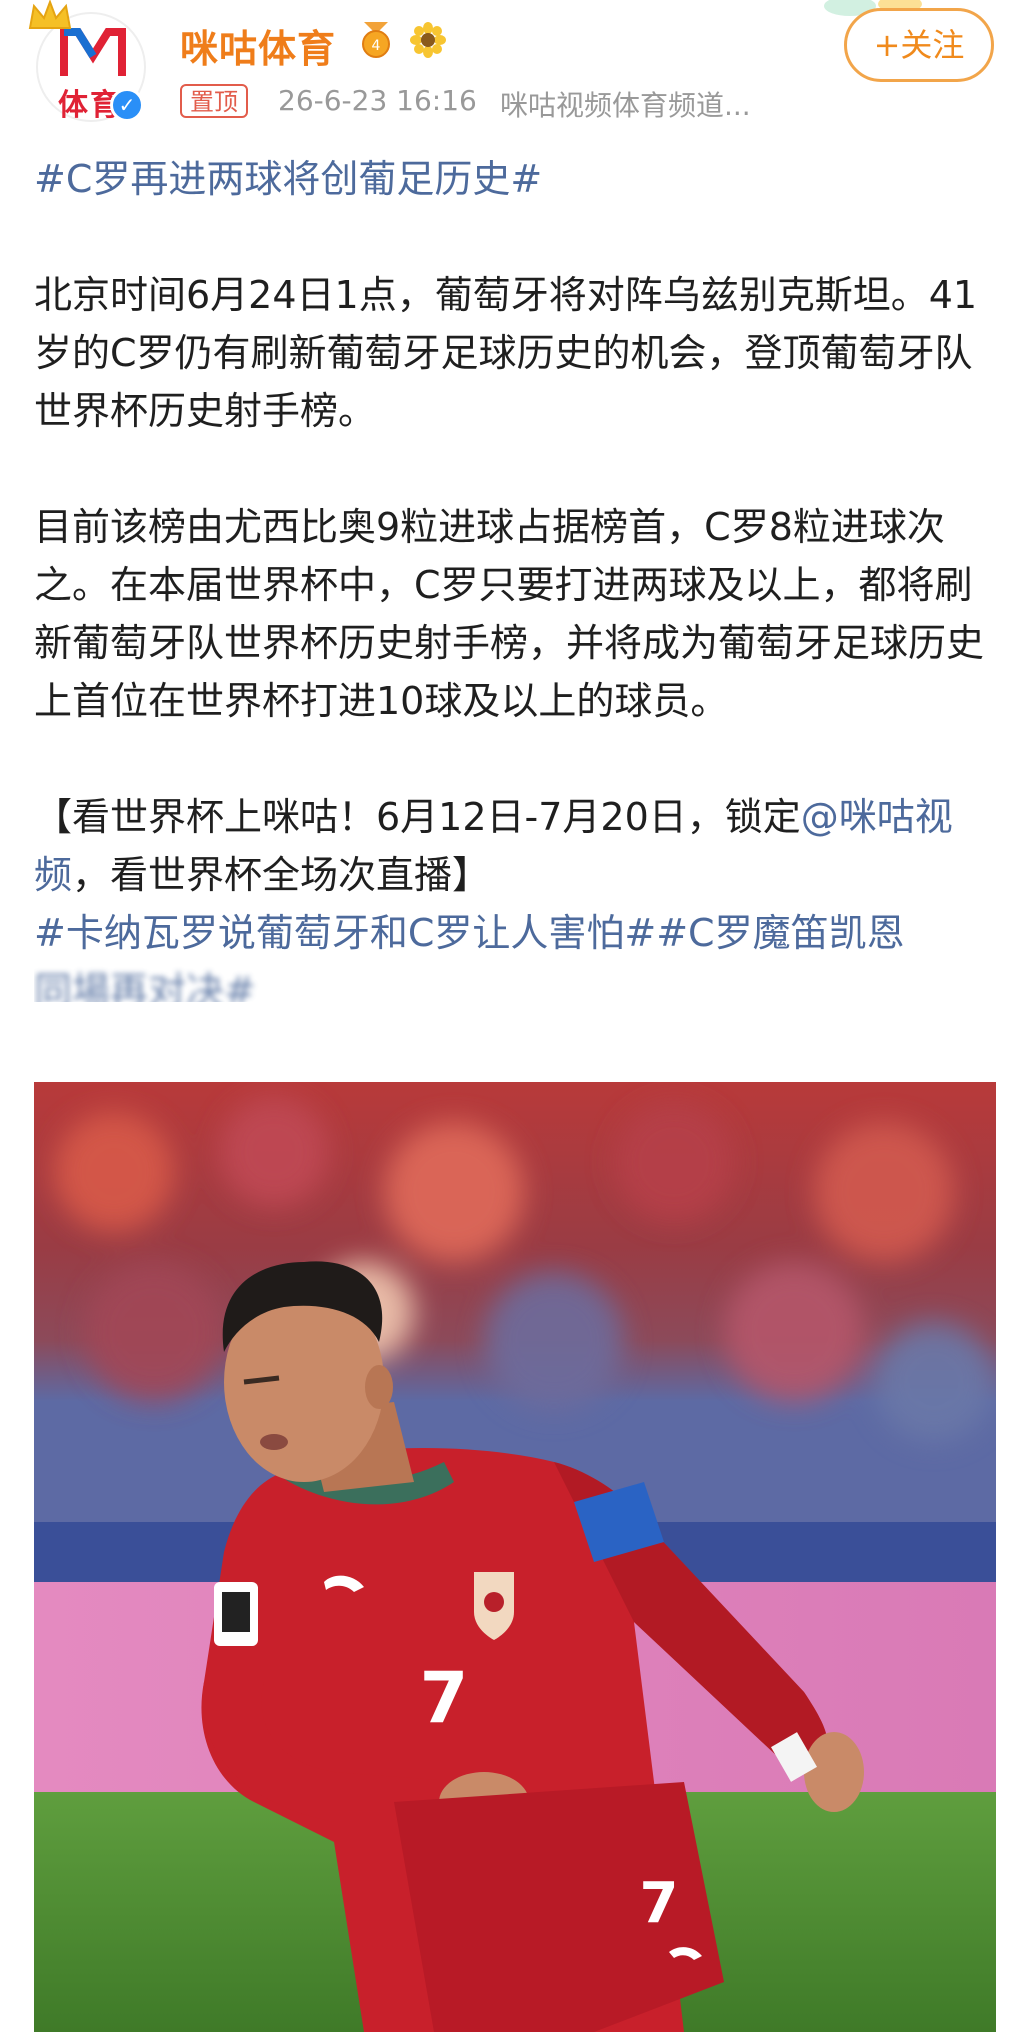 The image size is (1027, 2032). Describe the element at coordinates (417, 817) in the screenshot. I see `promo-prefix: 【看世界杯上咪咕！6月12日-7月20日，锁定` at that location.